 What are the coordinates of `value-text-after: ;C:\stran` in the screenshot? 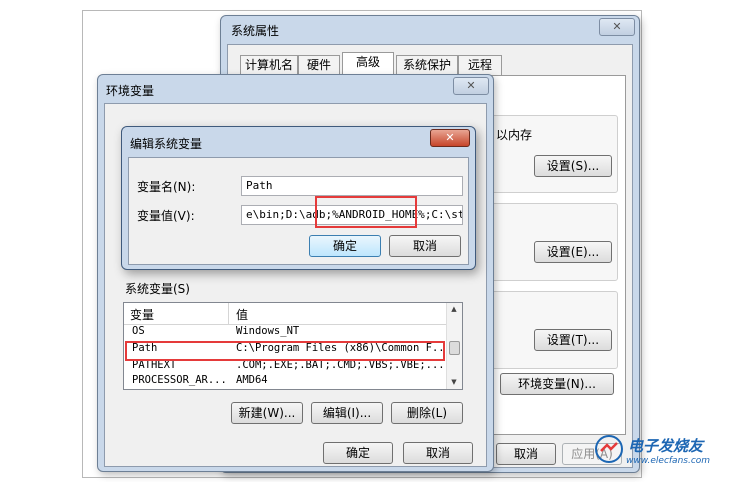 It's located at (443, 214).